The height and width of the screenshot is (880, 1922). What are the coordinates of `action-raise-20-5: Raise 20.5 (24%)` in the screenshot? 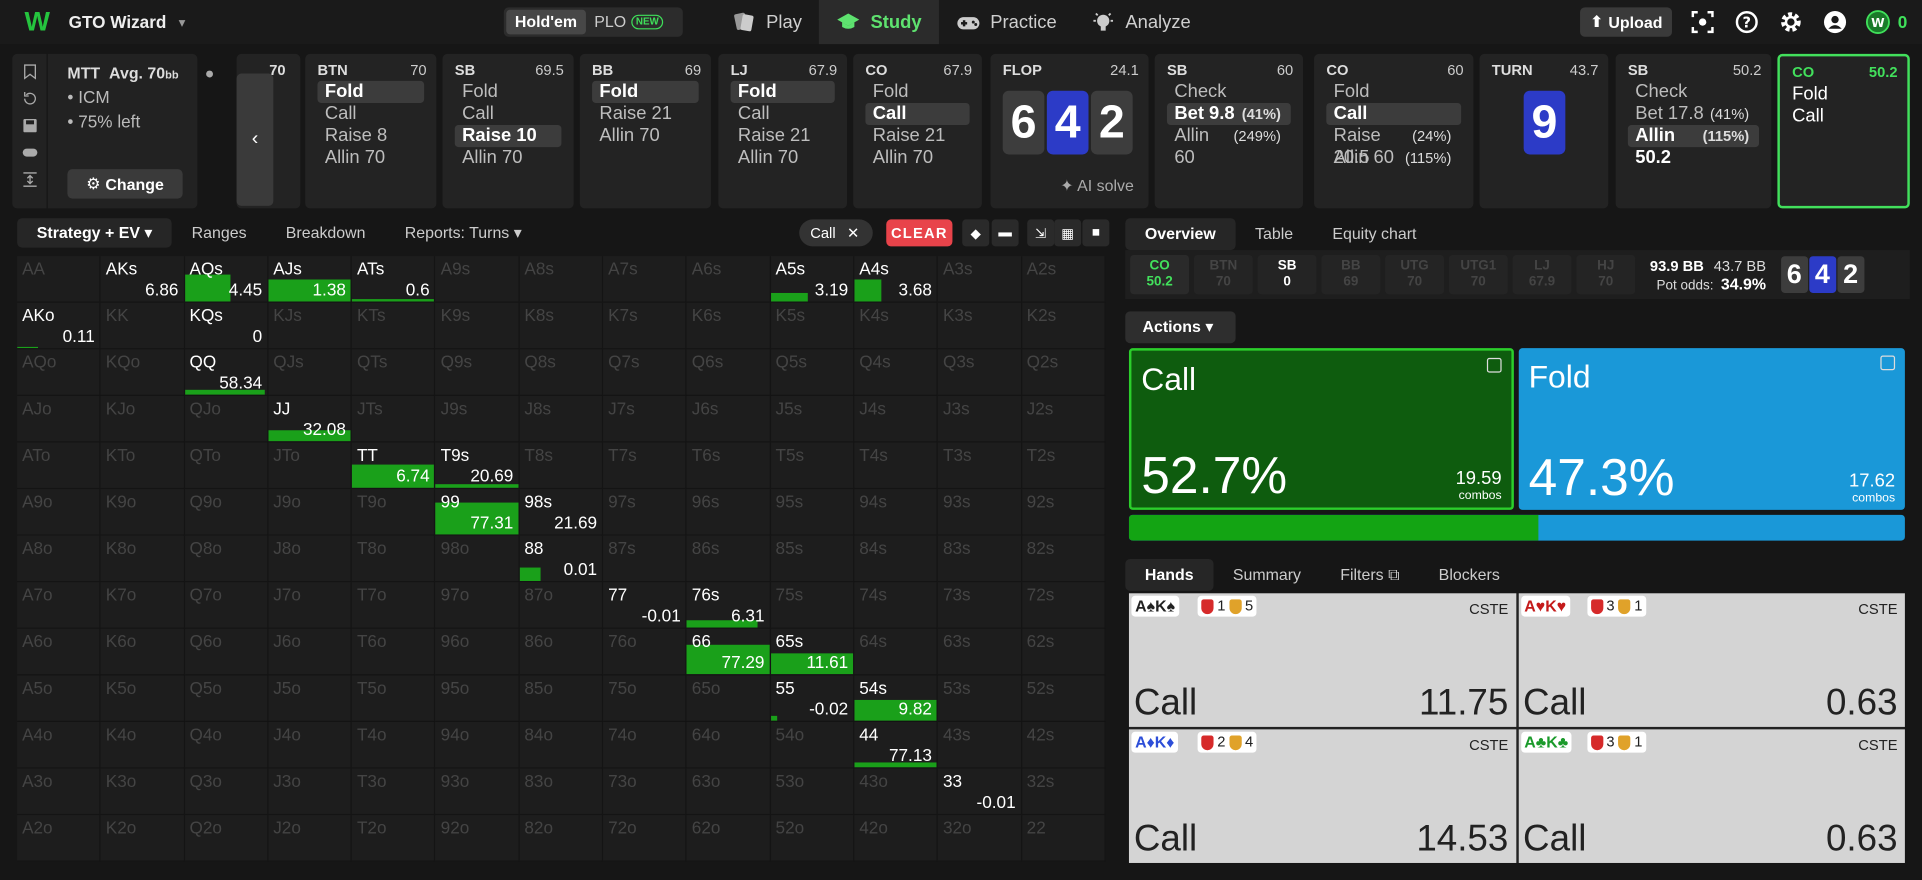 It's located at (1393, 146).